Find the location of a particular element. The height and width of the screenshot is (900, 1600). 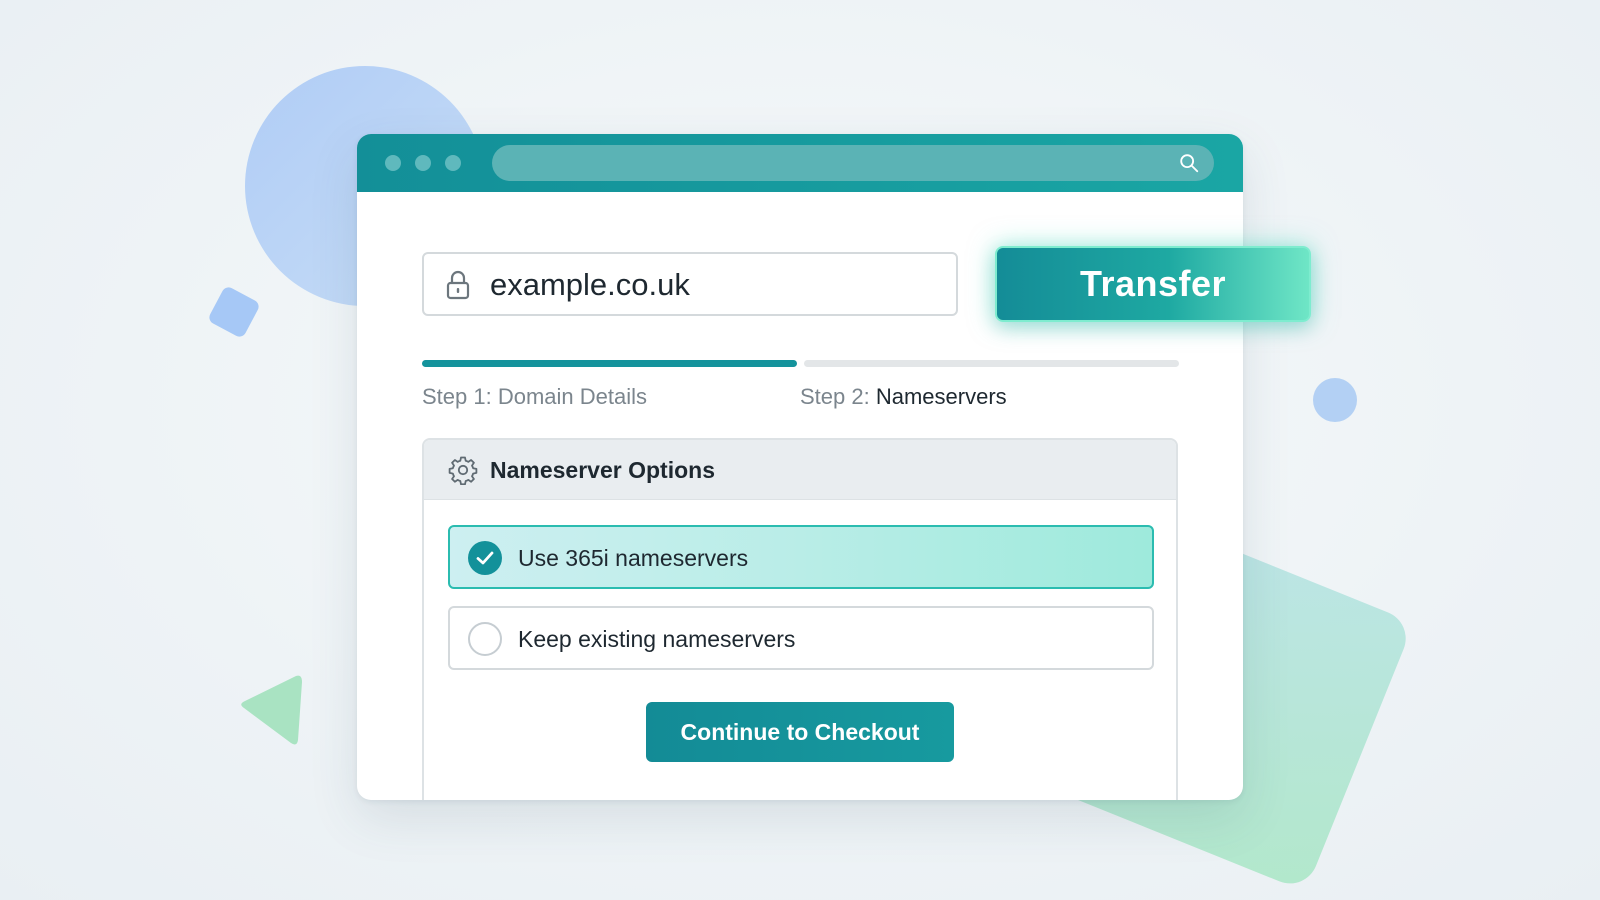

step-2-label: Step 2: Nameservers is located at coordinates (903, 397).